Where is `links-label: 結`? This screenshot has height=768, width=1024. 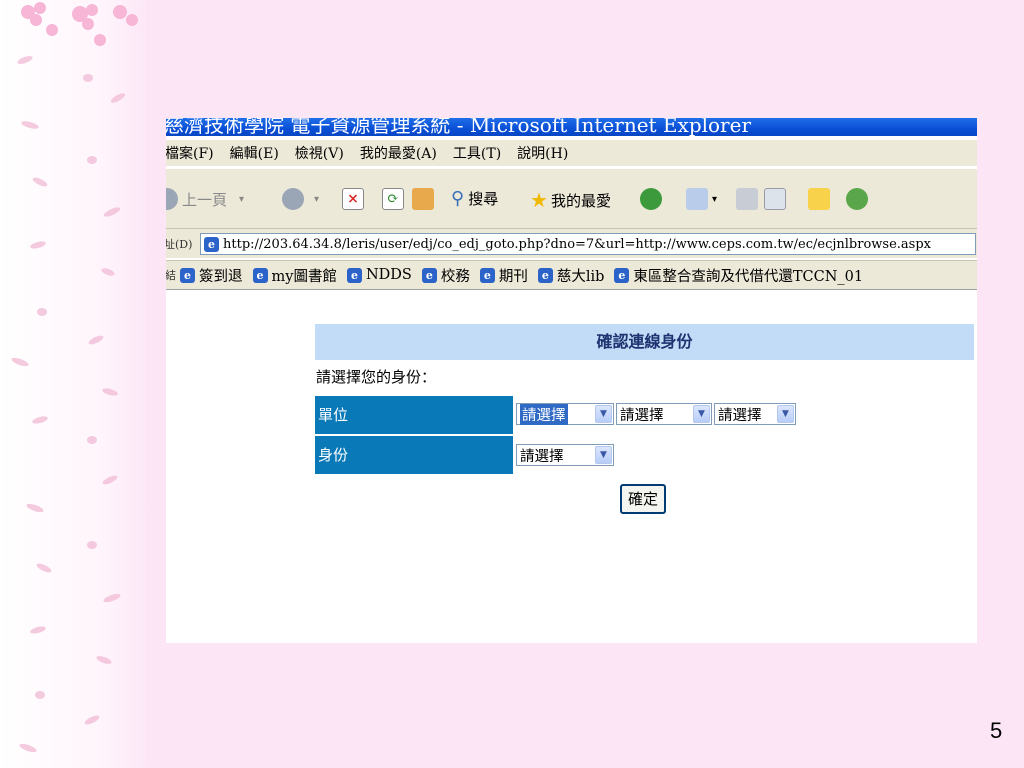
links-label: 結 is located at coordinates (171, 275).